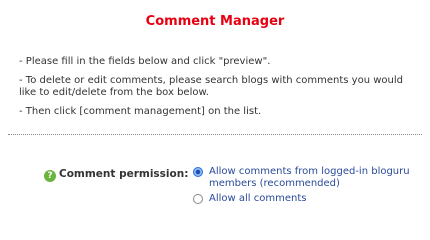  What do you see at coordinates (124, 174) in the screenshot?
I see `comment-permission-label-text: Comment permission:` at bounding box center [124, 174].